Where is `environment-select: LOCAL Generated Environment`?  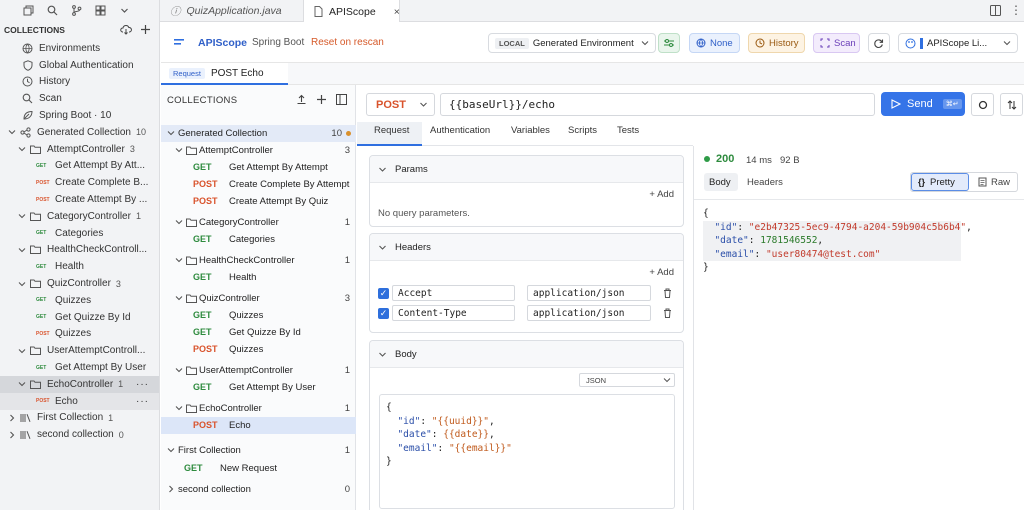
environment-select: LOCAL Generated Environment is located at coordinates (572, 43).